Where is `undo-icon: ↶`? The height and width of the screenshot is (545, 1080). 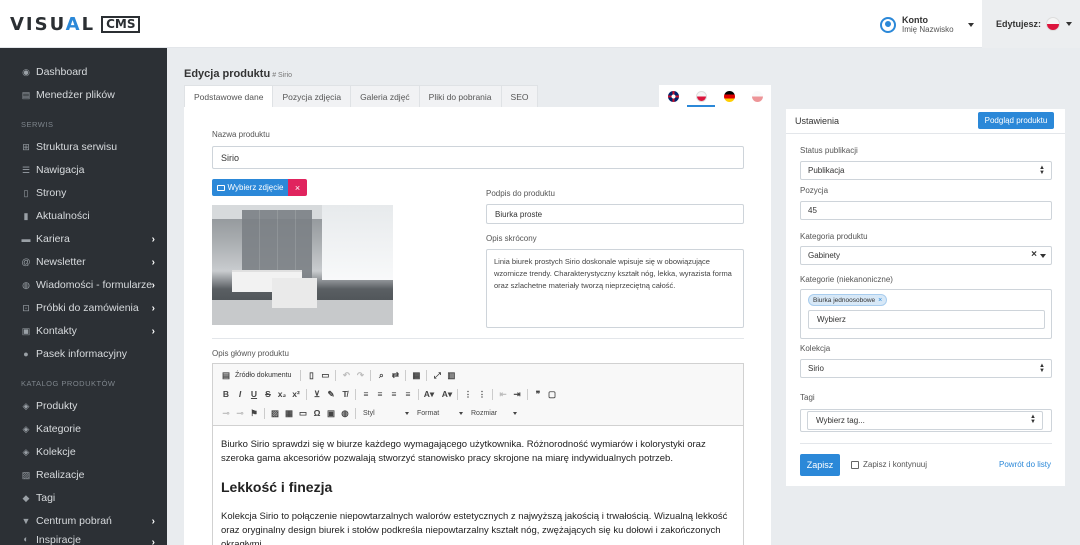
undo-icon: ↶ is located at coordinates (346, 375).